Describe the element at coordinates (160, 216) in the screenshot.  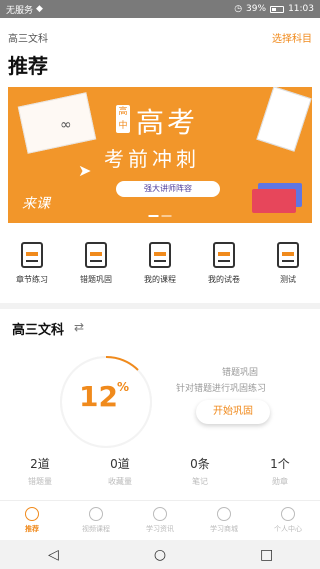
I see `carousel-indicator` at that location.